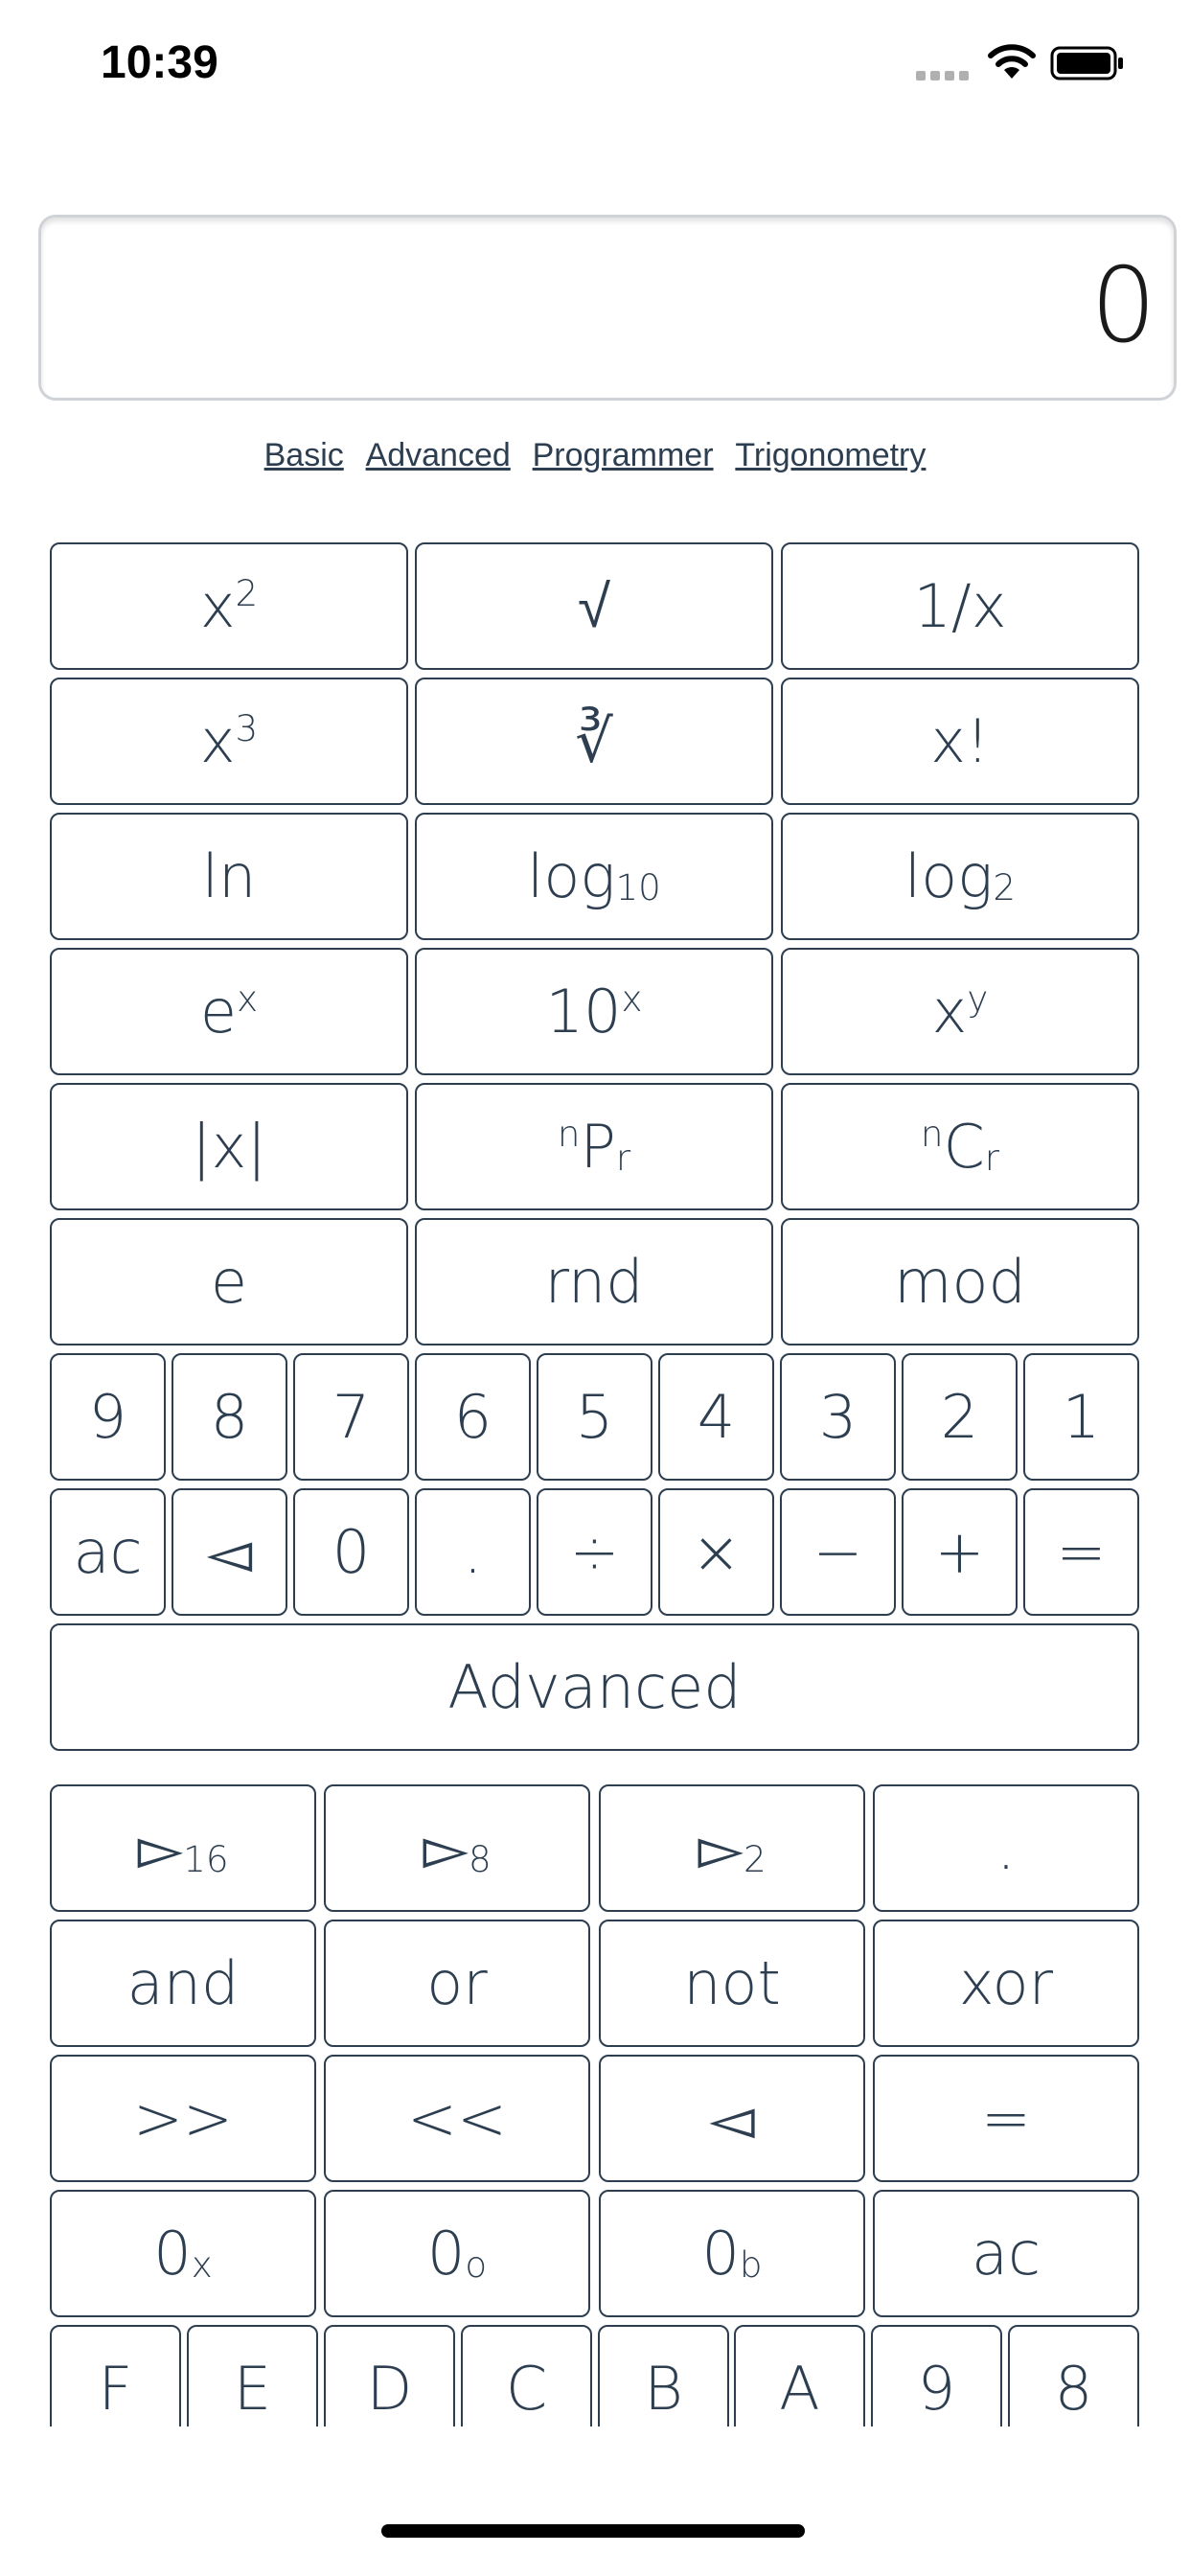 This screenshot has width=1190, height=2576. I want to click on key-label-base: or, so click(457, 1983).